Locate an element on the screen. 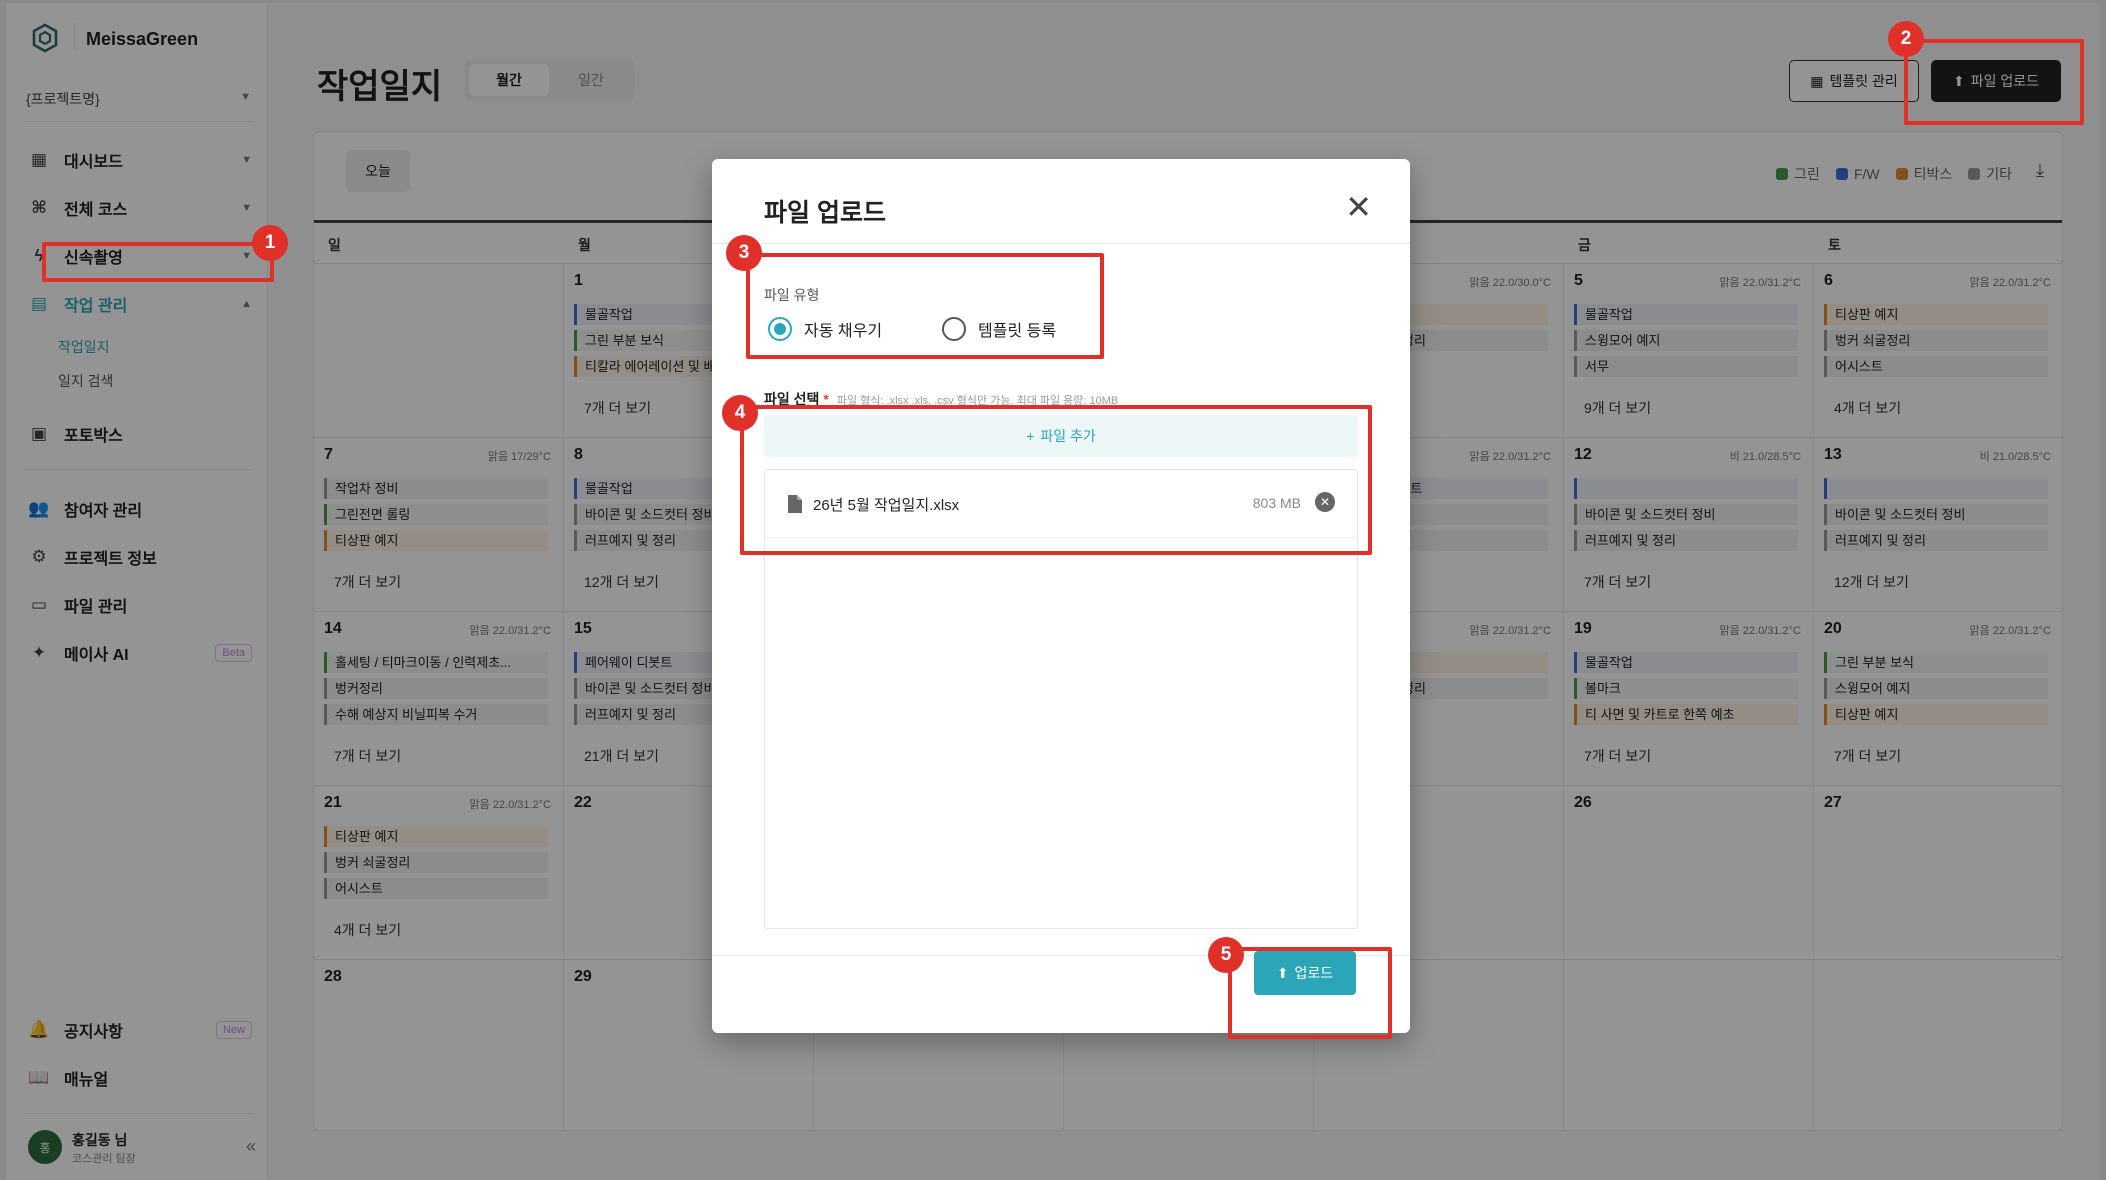  callout-number: 5 is located at coordinates (1226, 955).